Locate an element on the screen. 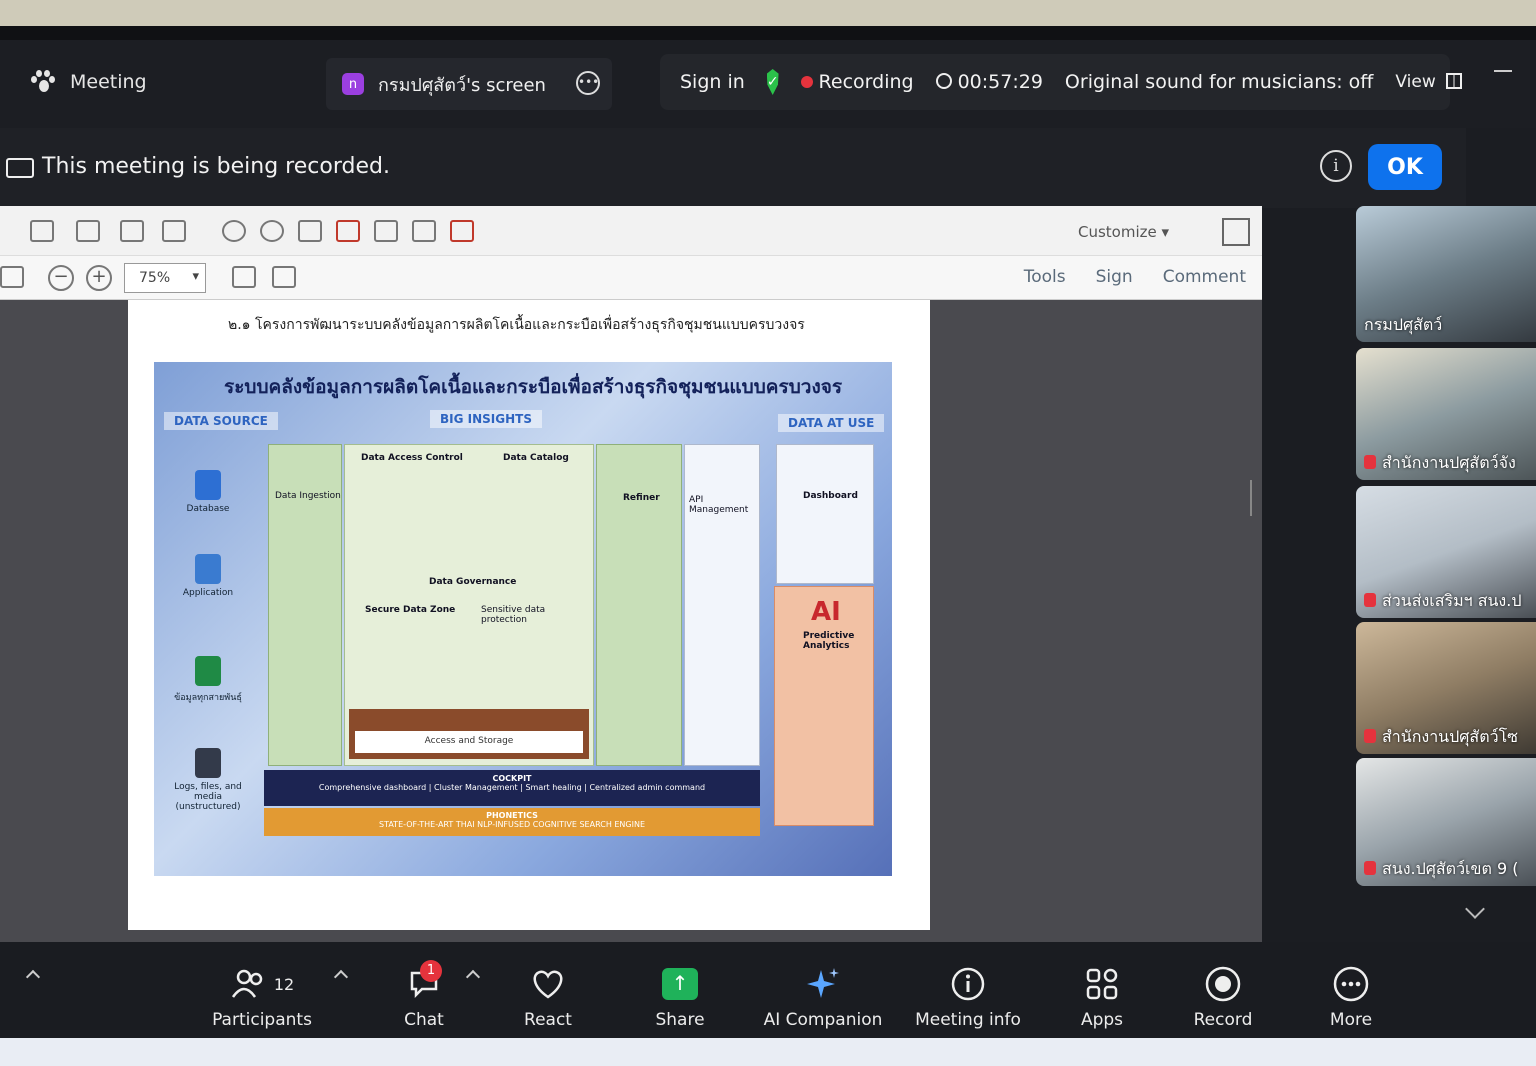  react-button: React is located at coordinates (548, 997).